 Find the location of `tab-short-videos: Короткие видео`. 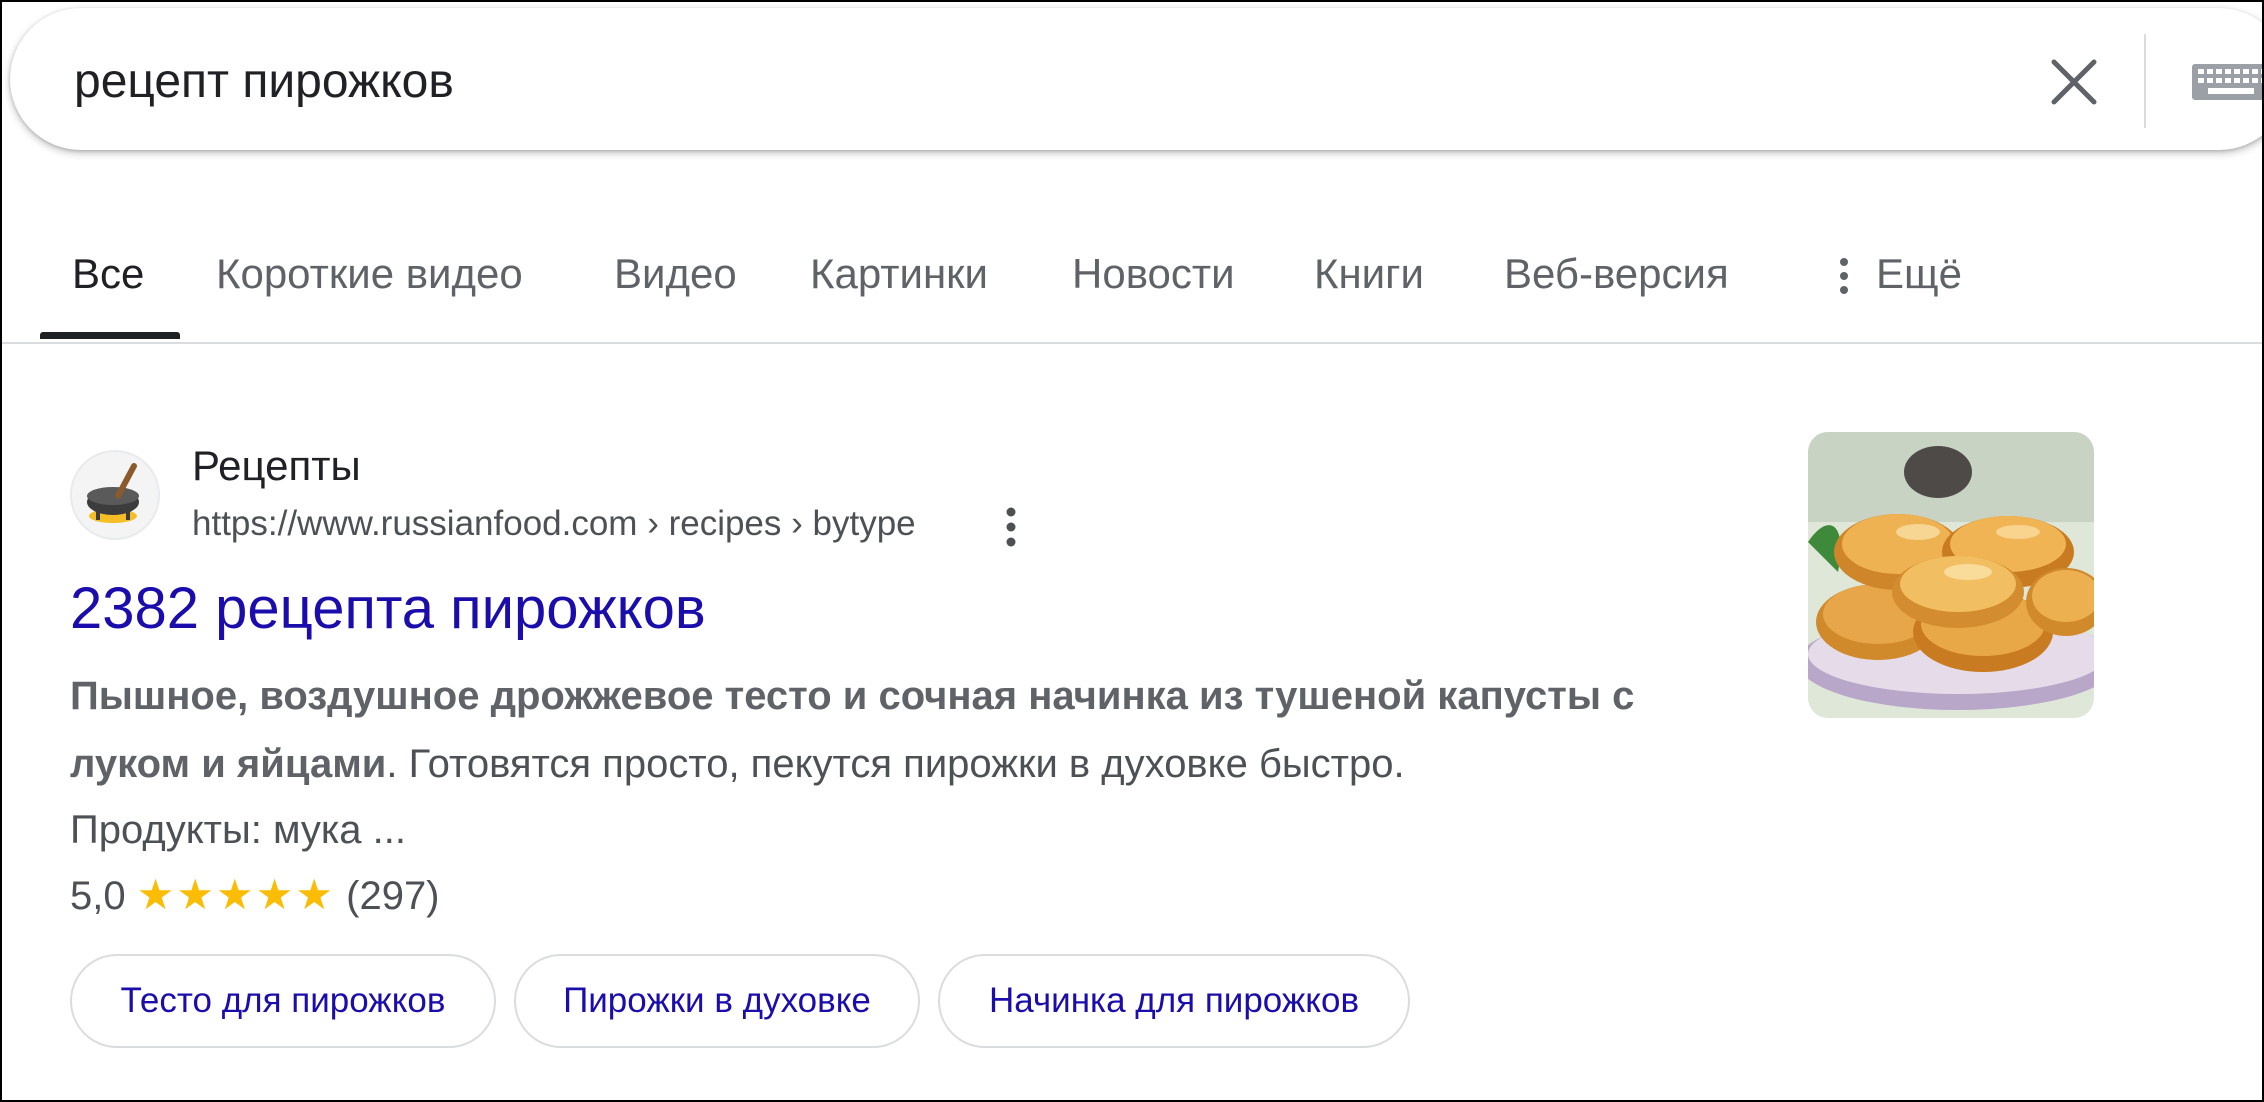

tab-short-videos: Короткие видео is located at coordinates (369, 274).